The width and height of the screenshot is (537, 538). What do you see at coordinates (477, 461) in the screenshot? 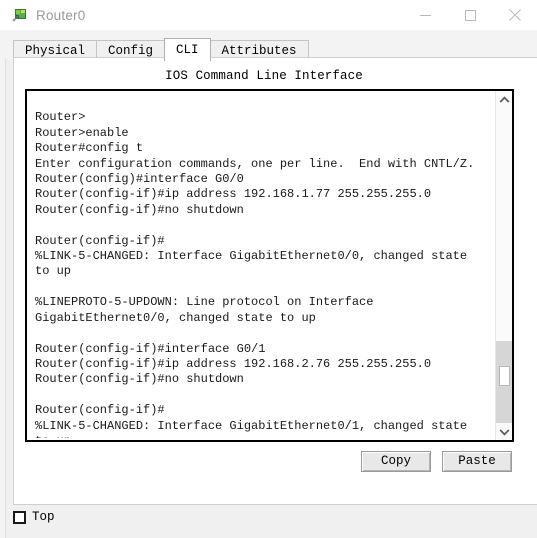
I see `paste-button: Paste` at bounding box center [477, 461].